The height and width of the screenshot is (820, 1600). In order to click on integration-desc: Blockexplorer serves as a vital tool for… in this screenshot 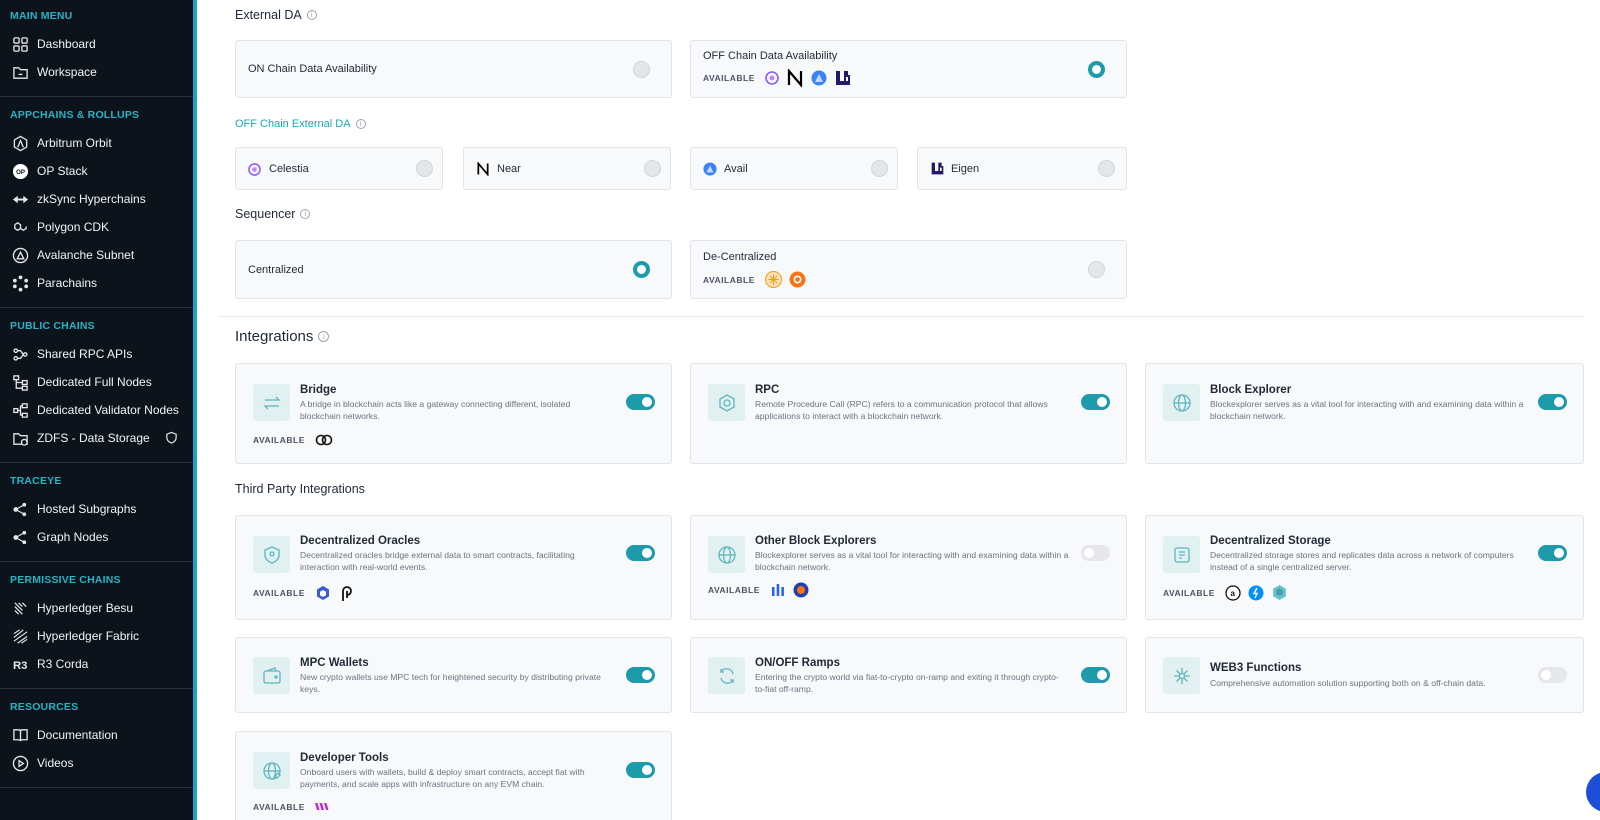, I will do `click(912, 561)`.